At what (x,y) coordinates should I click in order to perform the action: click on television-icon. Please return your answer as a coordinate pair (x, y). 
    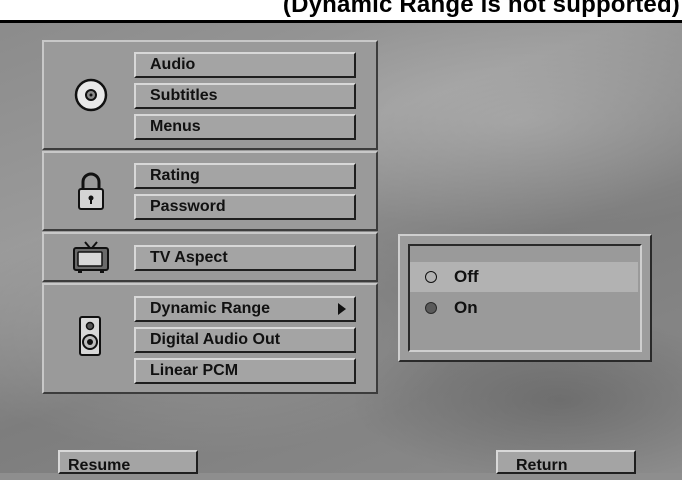
    Looking at the image, I should click on (91, 257).